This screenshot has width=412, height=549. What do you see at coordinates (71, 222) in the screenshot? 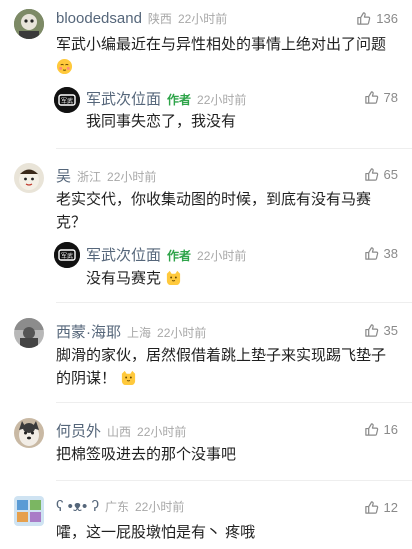
I see `comment-text-line: 克？` at bounding box center [71, 222].